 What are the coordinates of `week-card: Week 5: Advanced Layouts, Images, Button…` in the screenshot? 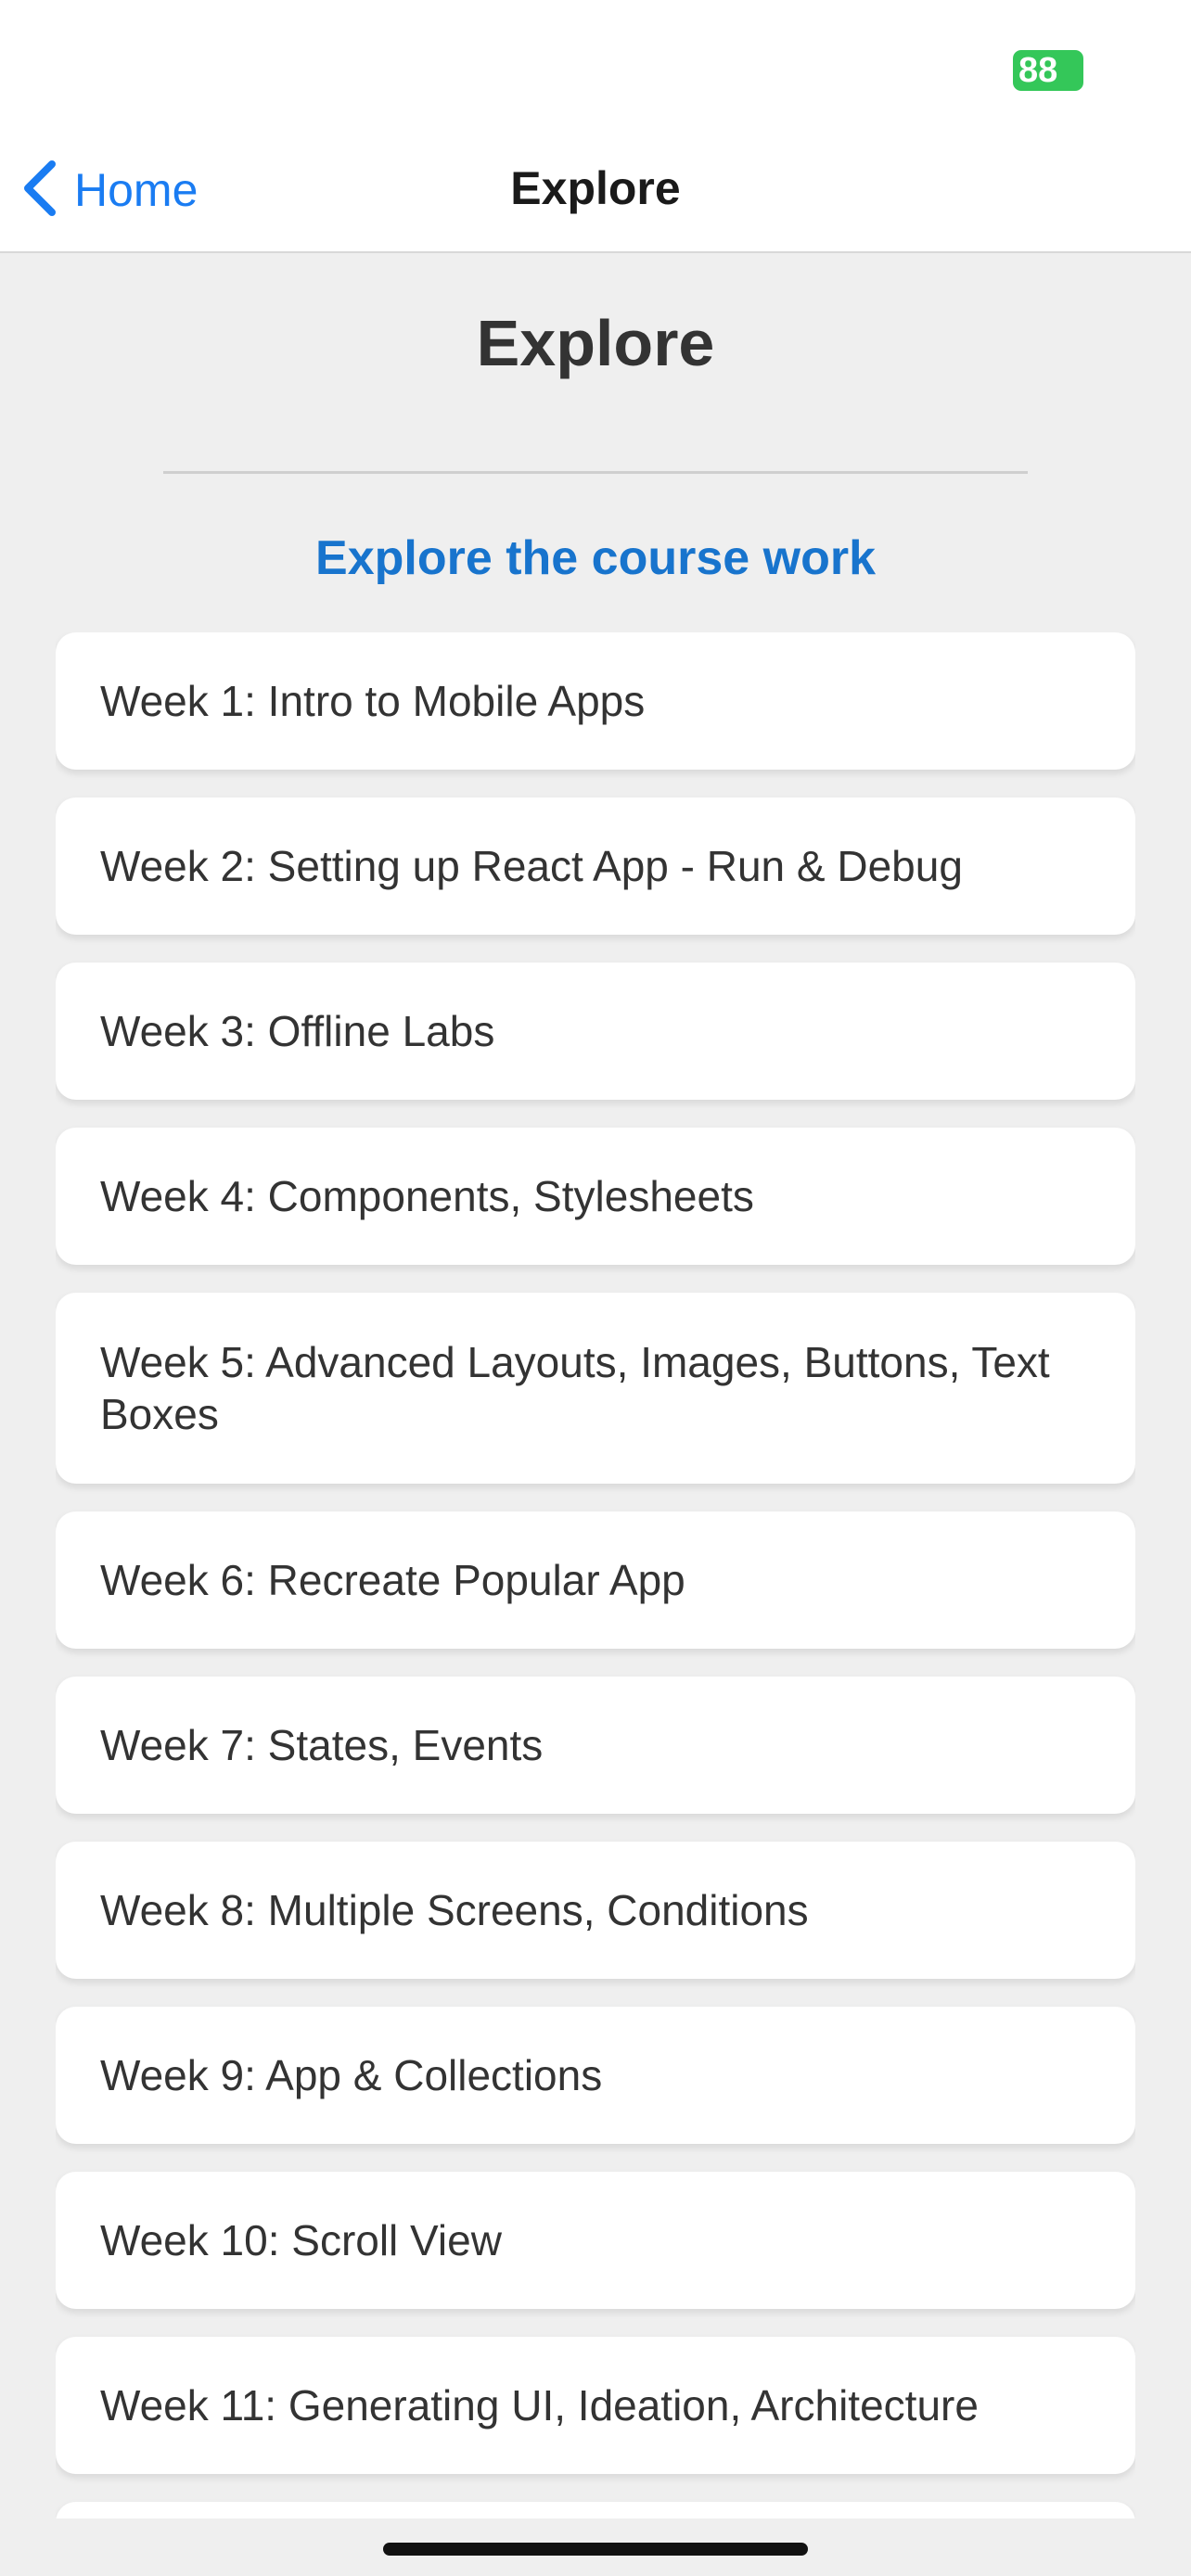 It's located at (595, 1388).